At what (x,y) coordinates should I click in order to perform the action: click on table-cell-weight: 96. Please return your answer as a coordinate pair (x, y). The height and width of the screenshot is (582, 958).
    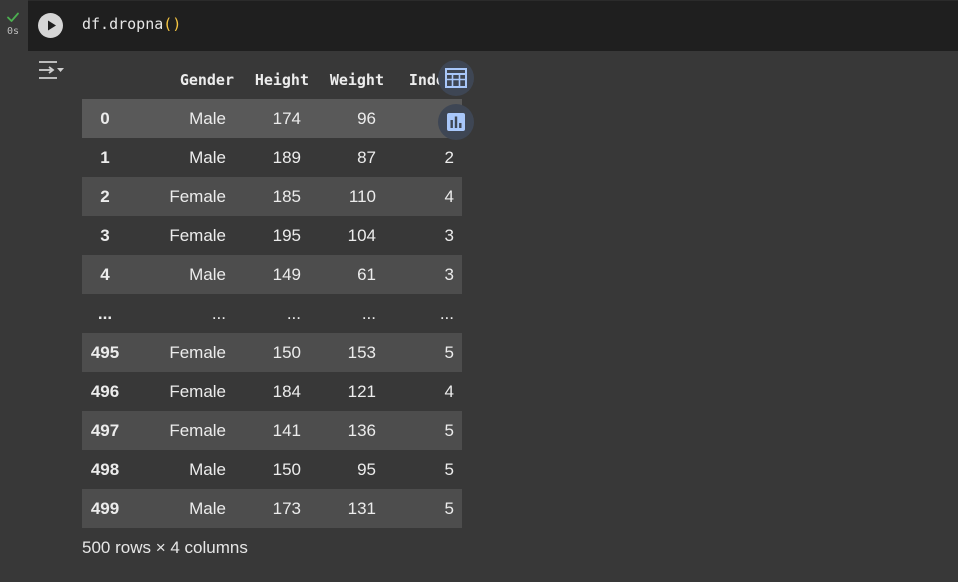
    Looking at the image, I should click on (366, 118).